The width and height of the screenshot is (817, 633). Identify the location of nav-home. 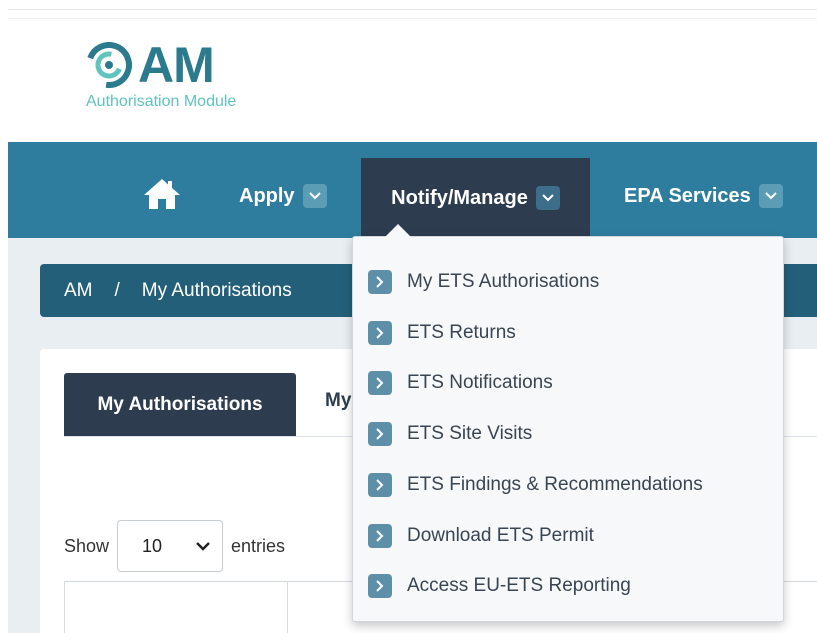
(162, 194).